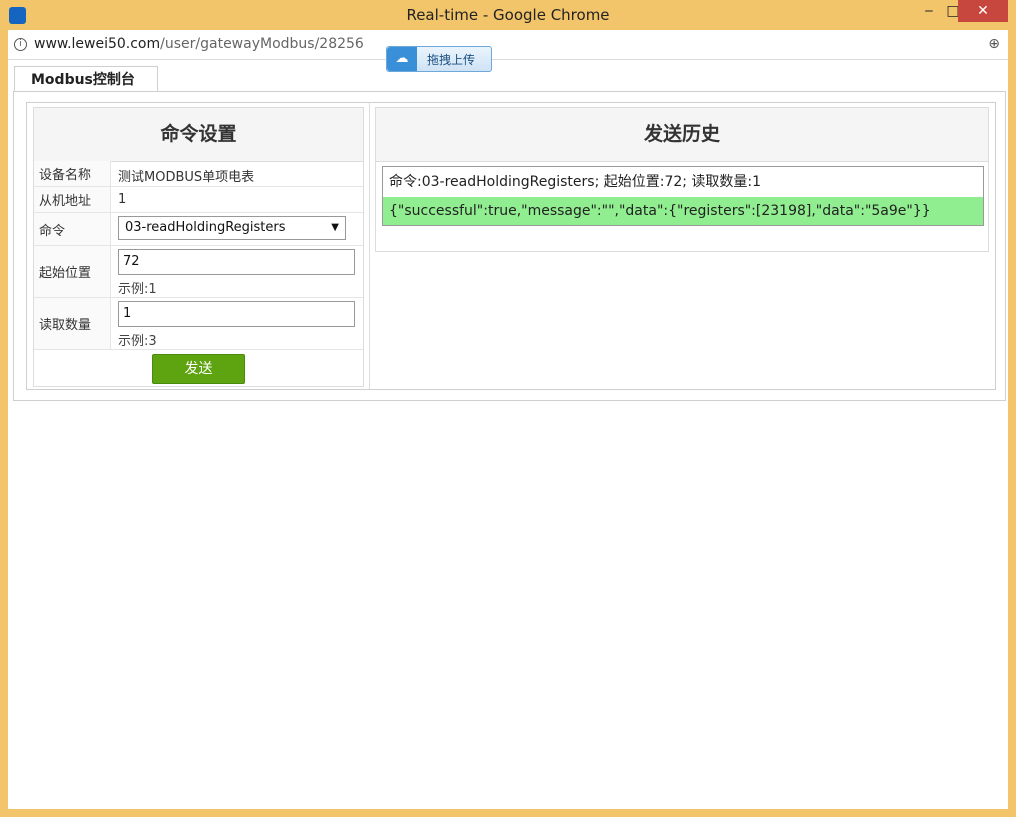 The width and height of the screenshot is (1016, 817). Describe the element at coordinates (137, 289) in the screenshot. I see `start-position-hint: 示例:1` at that location.